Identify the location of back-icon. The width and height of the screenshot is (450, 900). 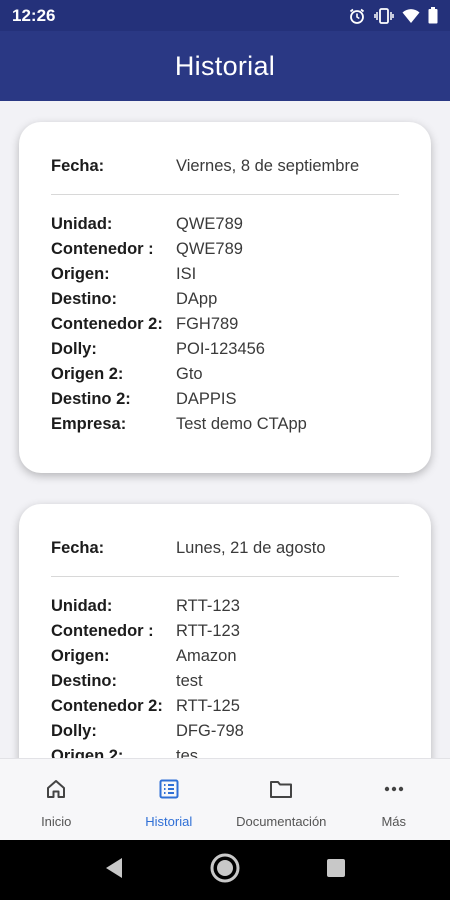
(114, 870).